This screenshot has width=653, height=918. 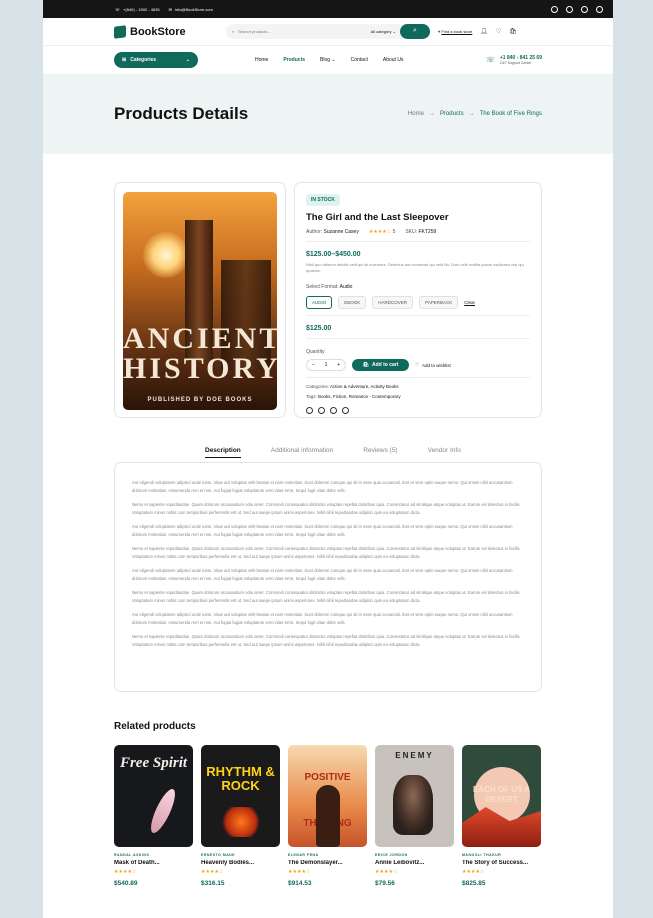 What do you see at coordinates (187, 60) in the screenshot?
I see `chevron-down-icon: ⌄` at bounding box center [187, 60].